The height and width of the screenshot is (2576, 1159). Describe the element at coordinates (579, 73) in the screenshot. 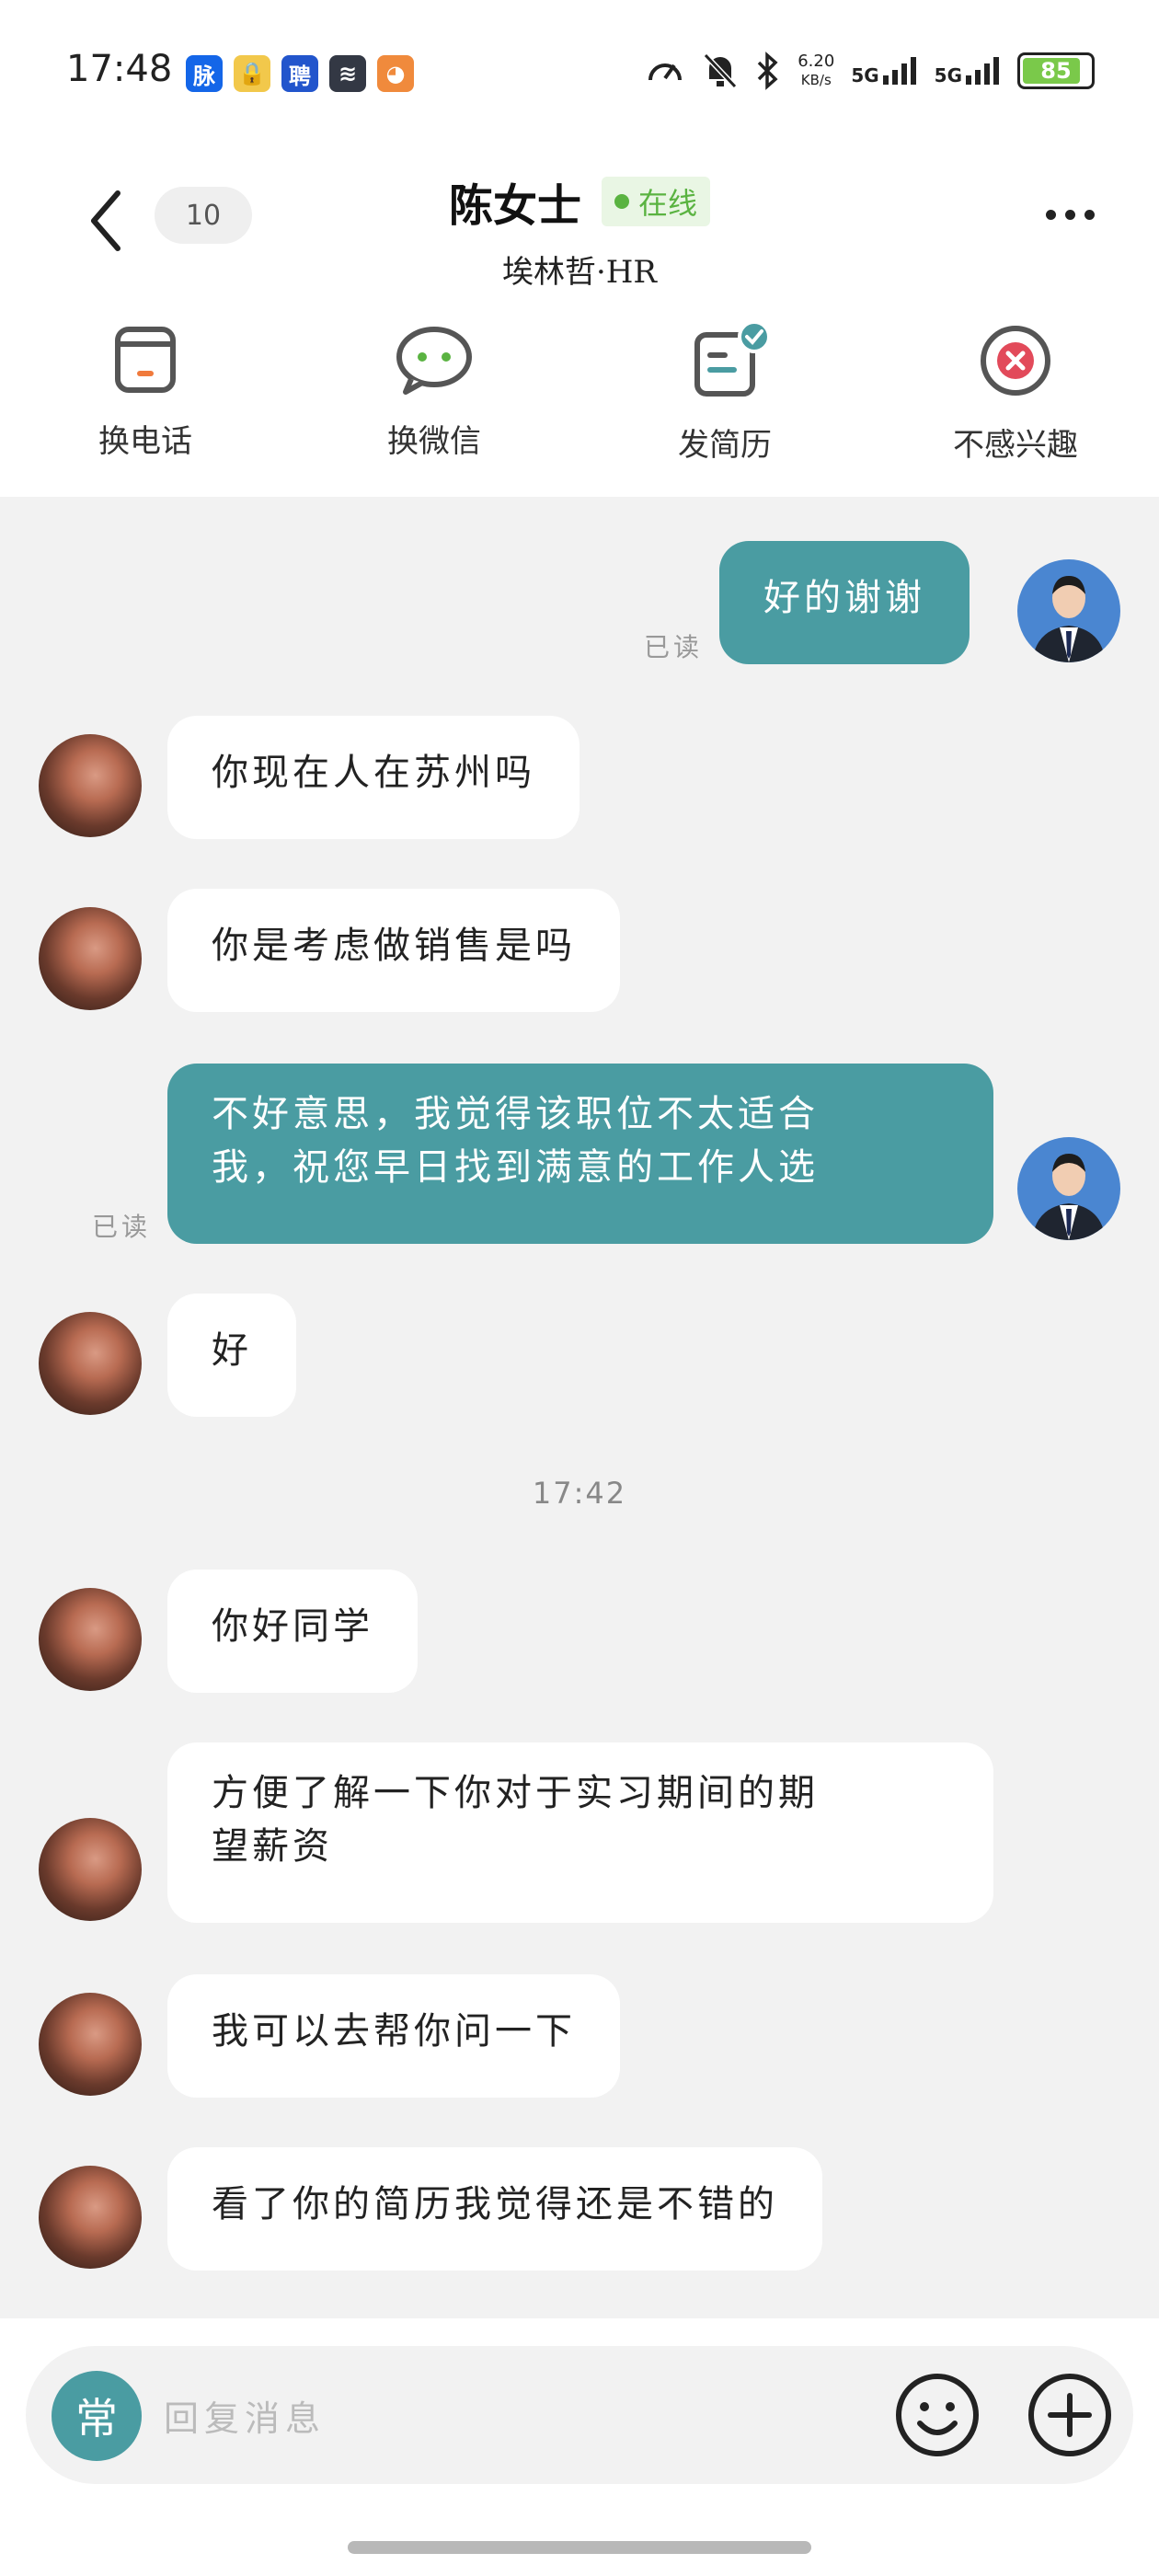

I see `status-bar: 17:48 脉 🔒 聘 ≋ ◕ 6.20 KB/s 5G 5G 85` at that location.